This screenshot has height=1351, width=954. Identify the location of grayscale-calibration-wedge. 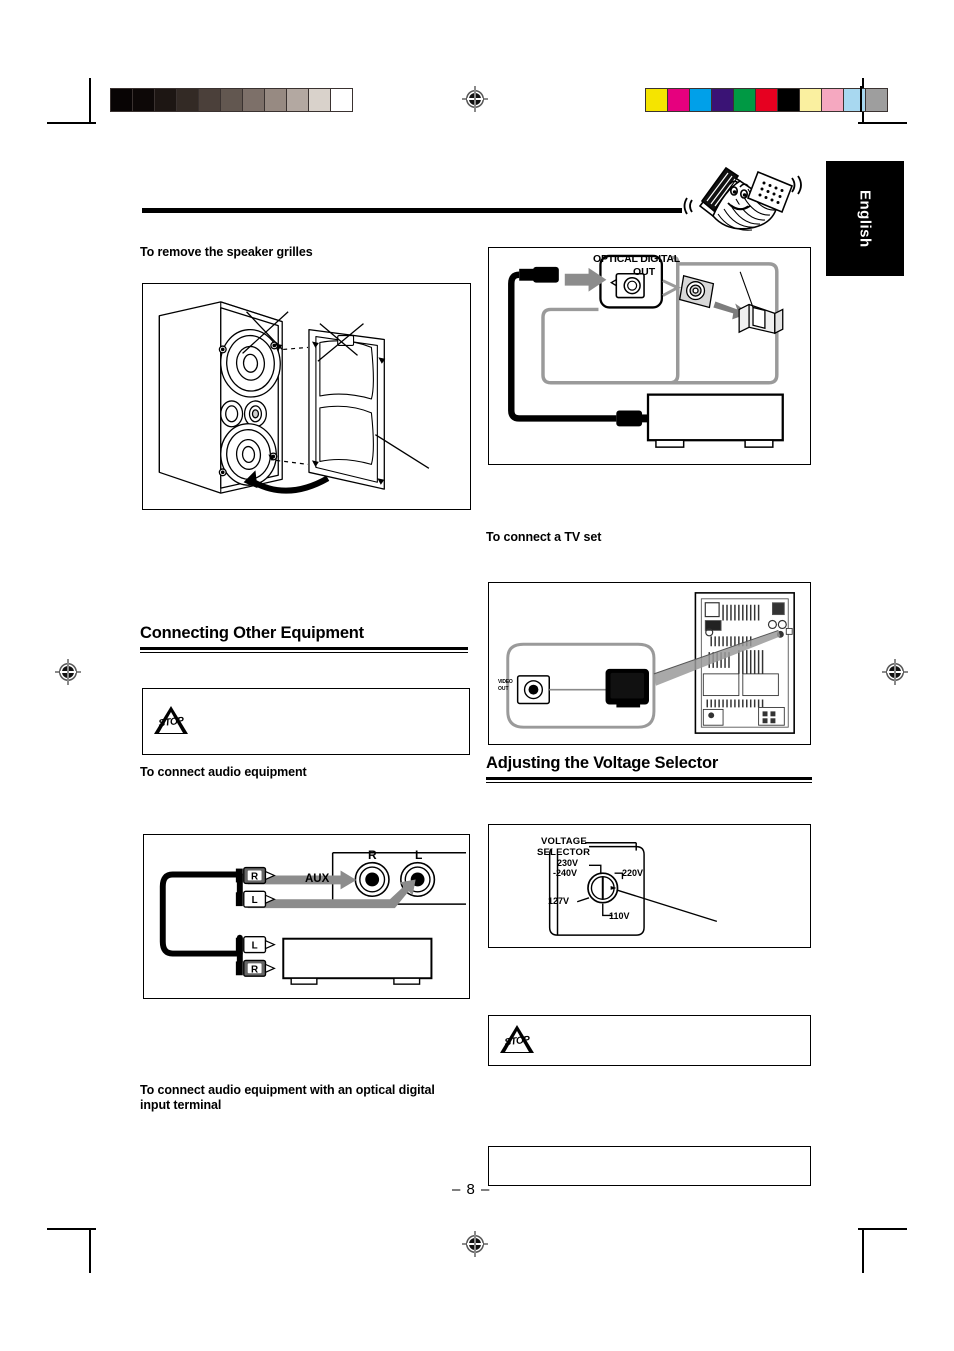
(231, 100).